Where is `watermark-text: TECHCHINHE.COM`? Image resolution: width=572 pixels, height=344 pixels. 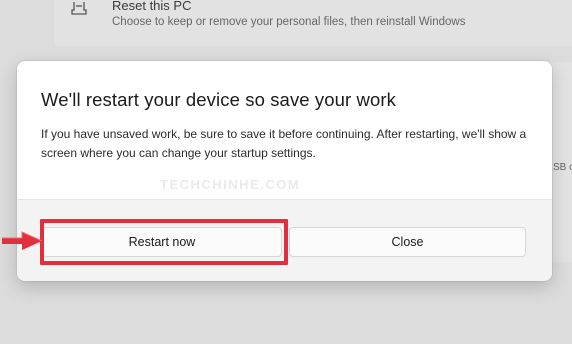
watermark-text: TECHCHINHE.COM is located at coordinates (230, 184).